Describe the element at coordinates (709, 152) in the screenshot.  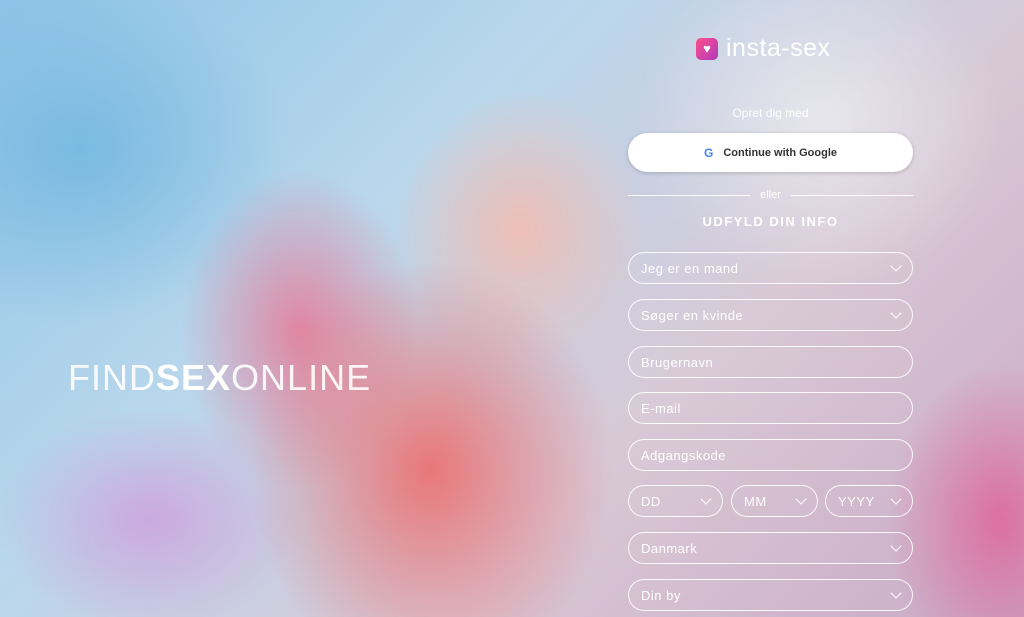
I see `google-icon: G` at that location.